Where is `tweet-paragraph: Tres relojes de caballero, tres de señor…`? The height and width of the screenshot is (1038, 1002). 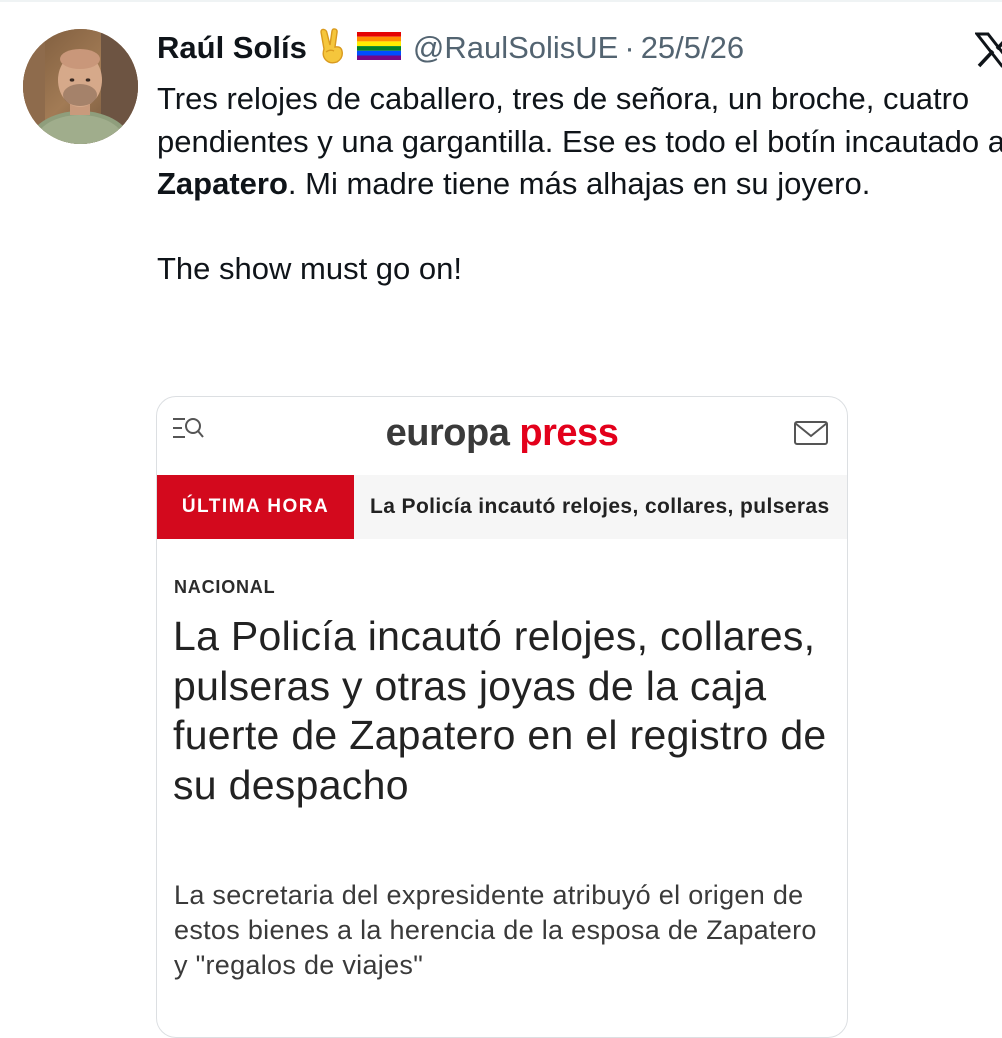
tweet-paragraph: Tres relojes de caballero, tres de señor… is located at coordinates (579, 142).